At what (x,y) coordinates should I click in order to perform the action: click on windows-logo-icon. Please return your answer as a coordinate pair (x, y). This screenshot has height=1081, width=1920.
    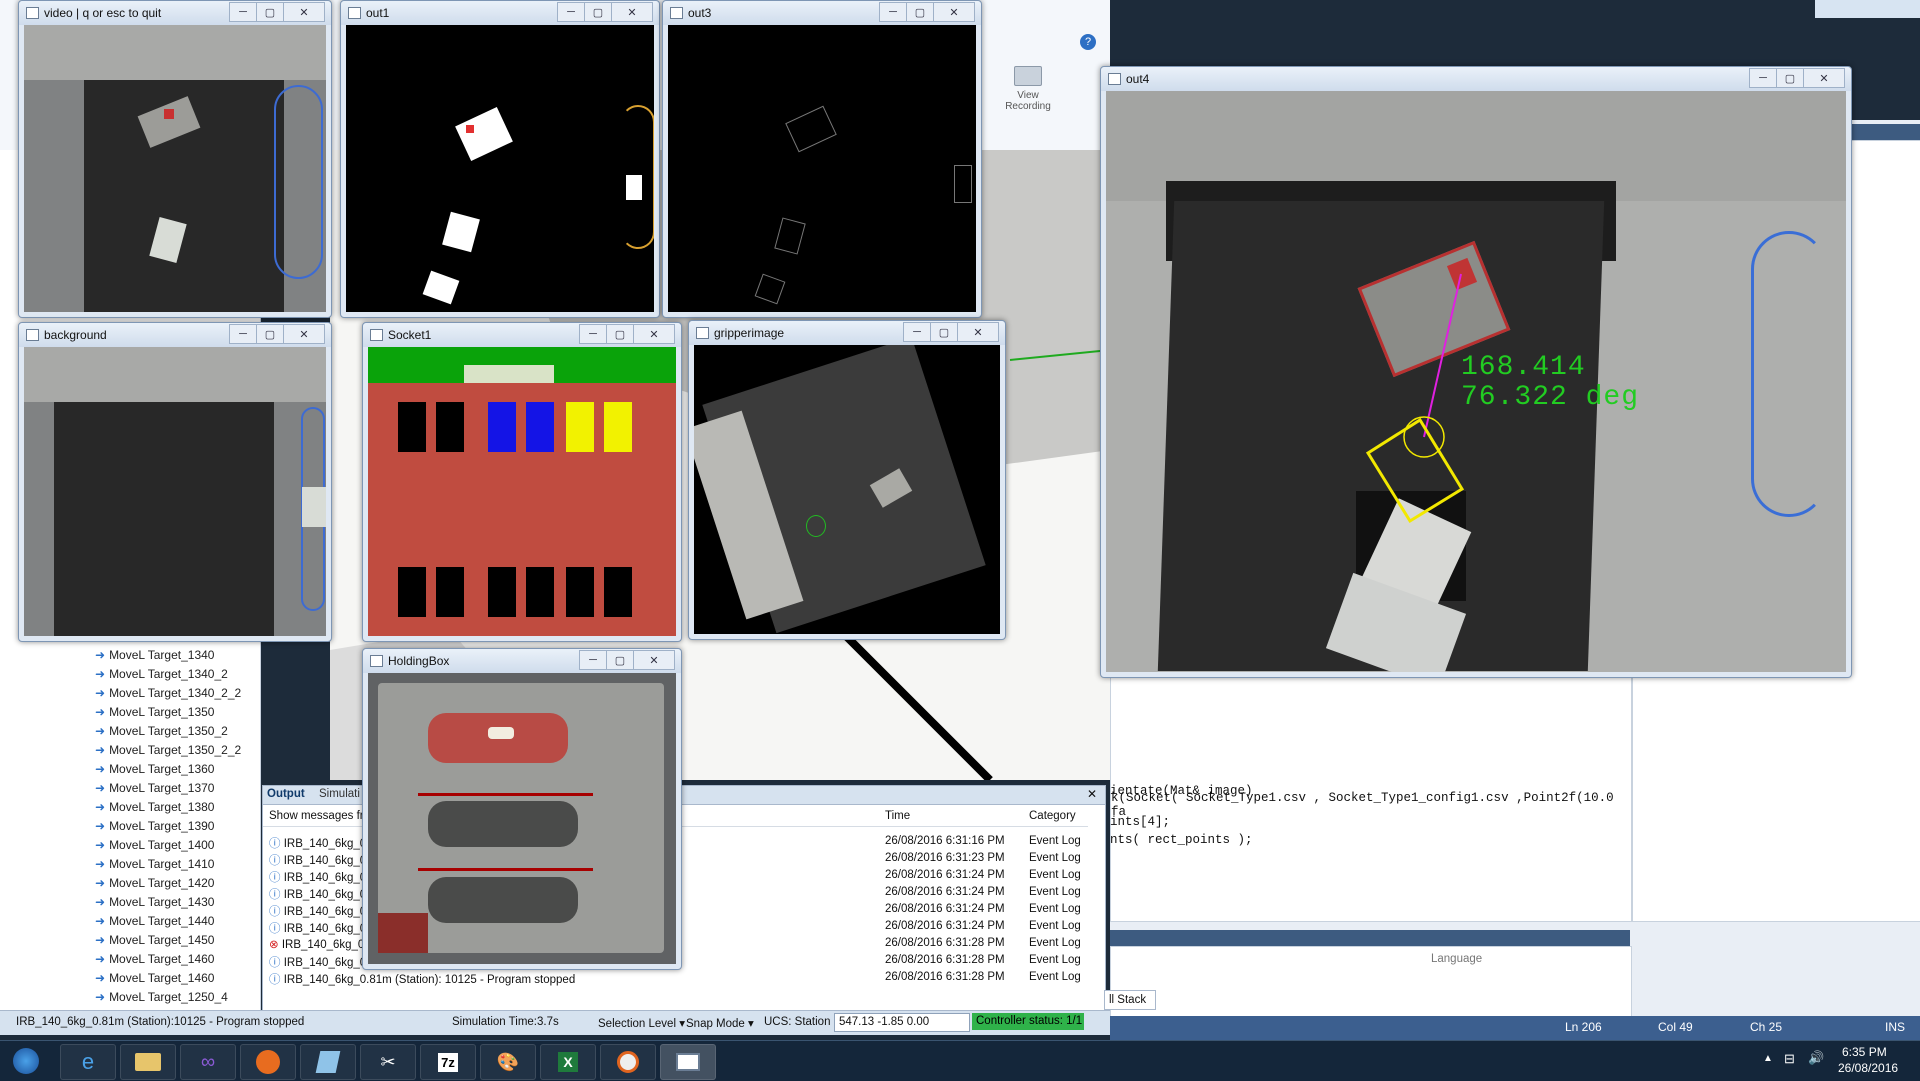
    Looking at the image, I should click on (26, 1061).